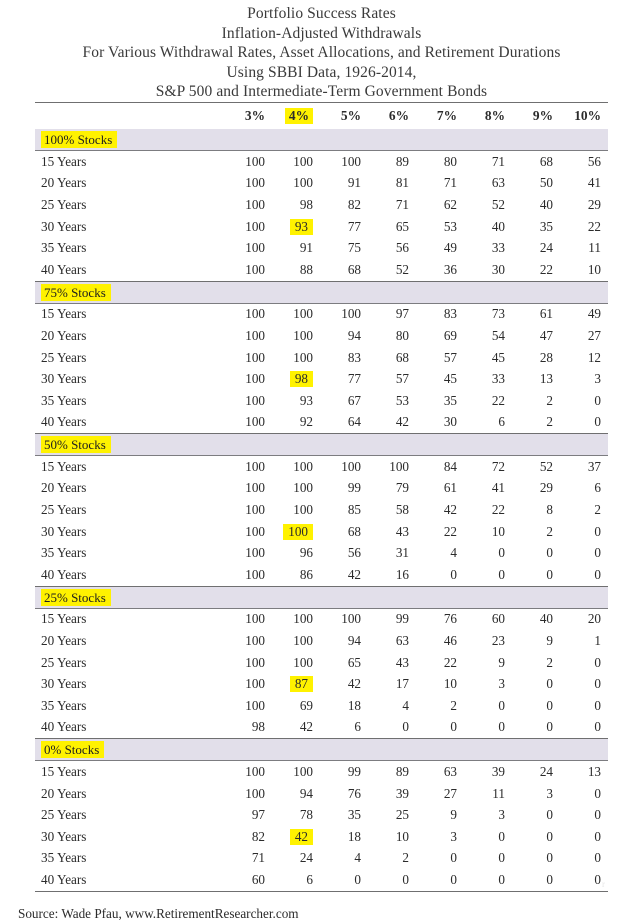 The width and height of the screenshot is (643, 922). Describe the element at coordinates (402, 793) in the screenshot. I see `data-cell: 39` at that location.